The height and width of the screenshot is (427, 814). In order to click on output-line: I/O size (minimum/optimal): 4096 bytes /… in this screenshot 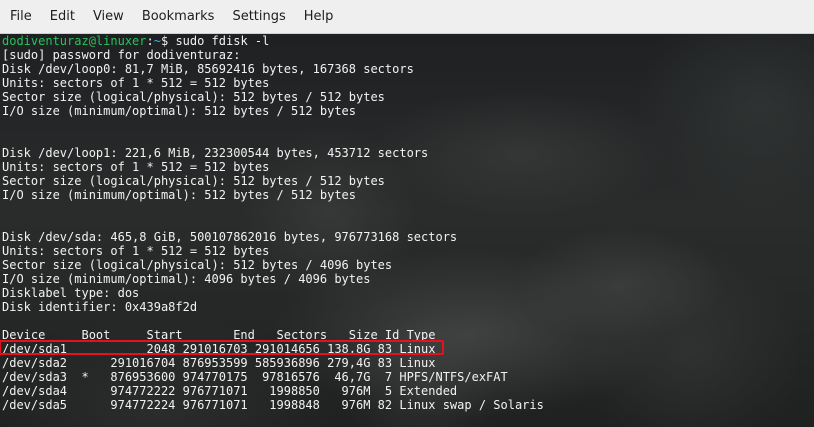, I will do `click(186, 279)`.